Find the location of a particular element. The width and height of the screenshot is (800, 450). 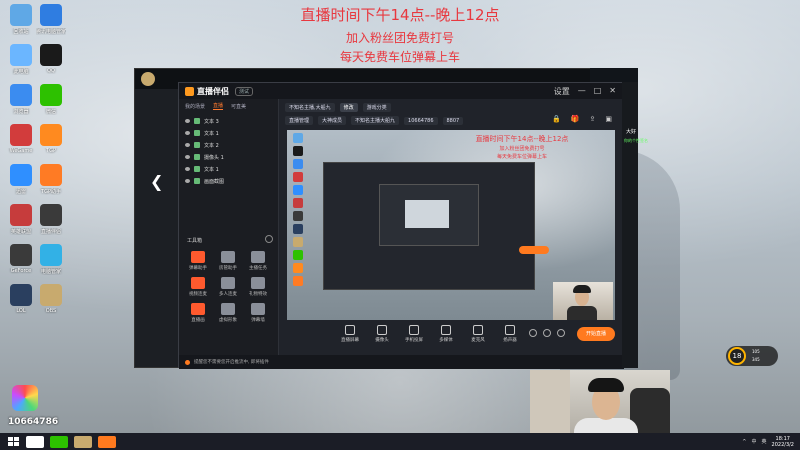

source-item: 画面截图 is located at coordinates (228, 181).